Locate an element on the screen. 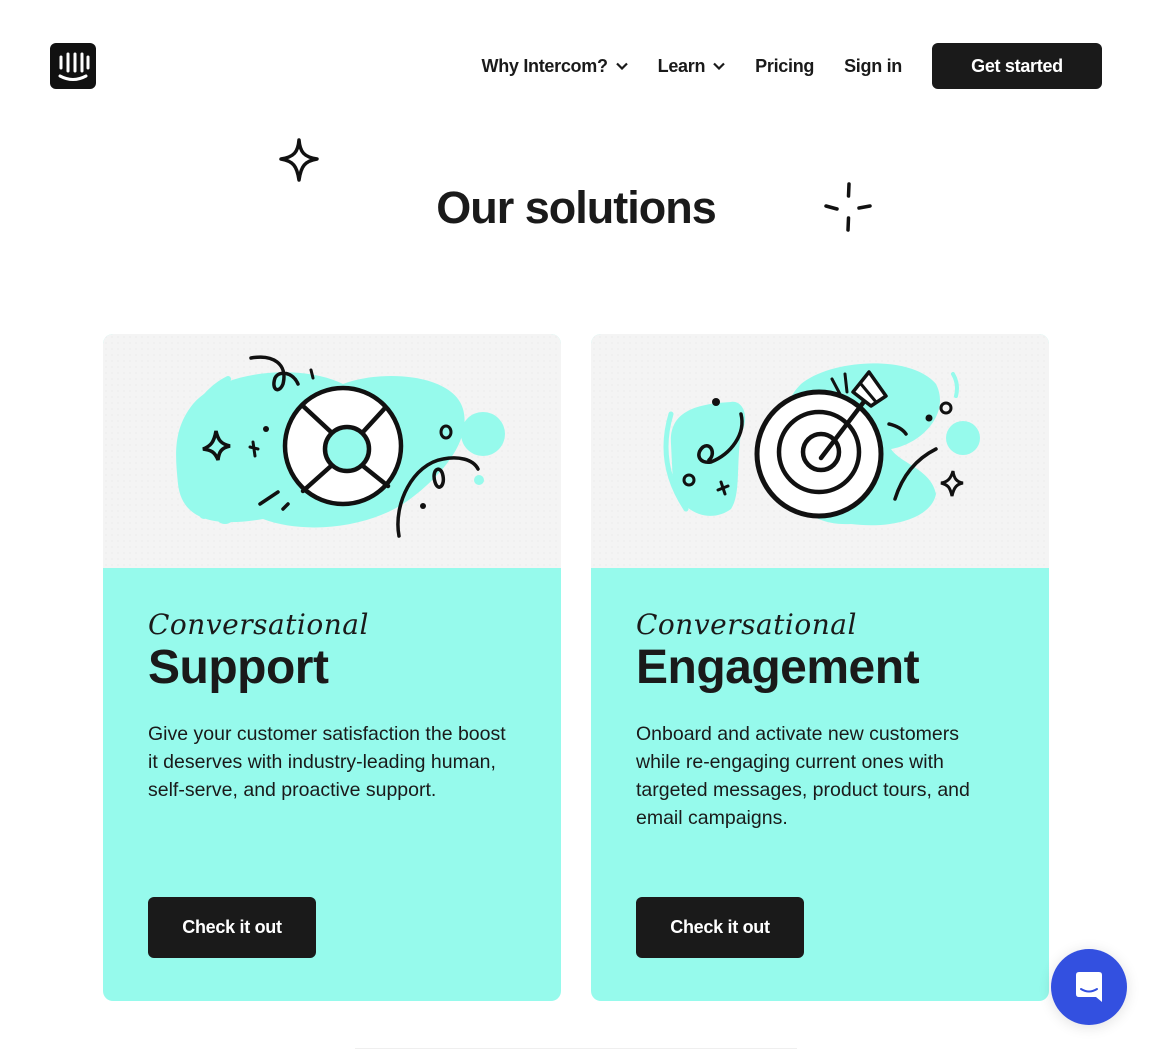  nav-why-intercom: Why Intercom? is located at coordinates (555, 66).